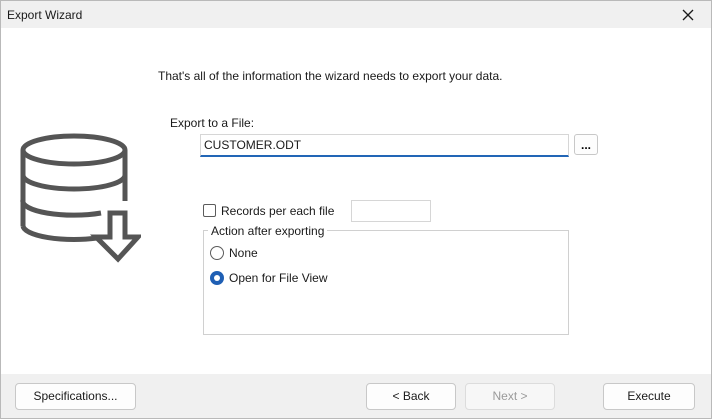 This screenshot has width=712, height=419. What do you see at coordinates (217, 278) in the screenshot?
I see `radio-open-for-file-view` at bounding box center [217, 278].